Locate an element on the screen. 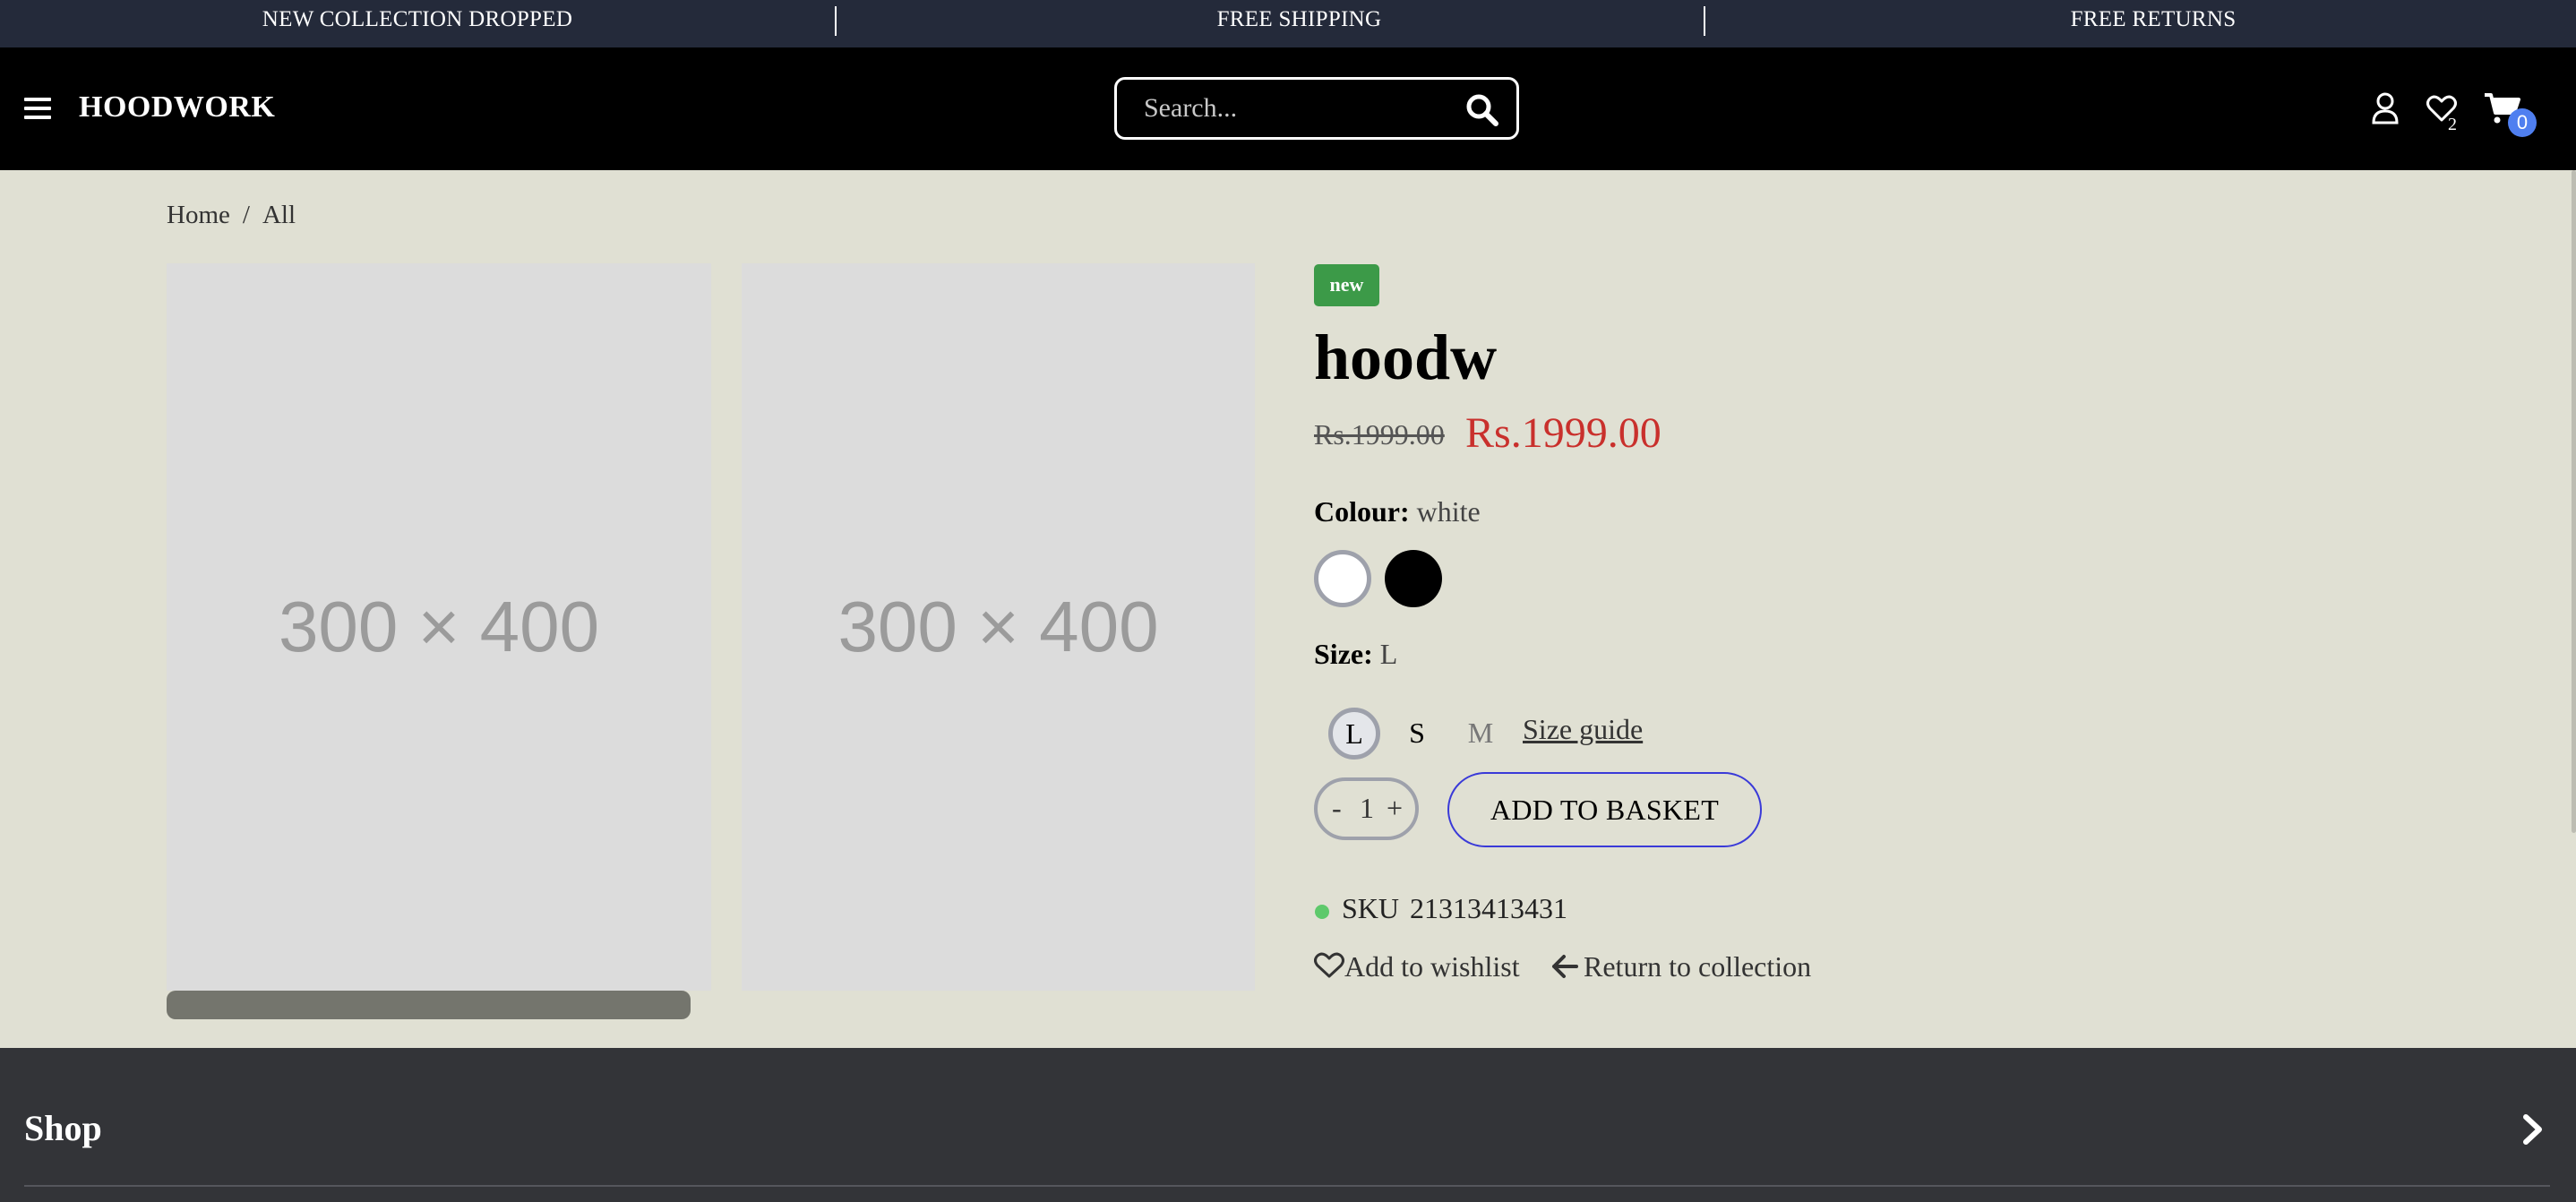 This screenshot has width=2576, height=1202. cart-count-badge: 0 is located at coordinates (2522, 122).